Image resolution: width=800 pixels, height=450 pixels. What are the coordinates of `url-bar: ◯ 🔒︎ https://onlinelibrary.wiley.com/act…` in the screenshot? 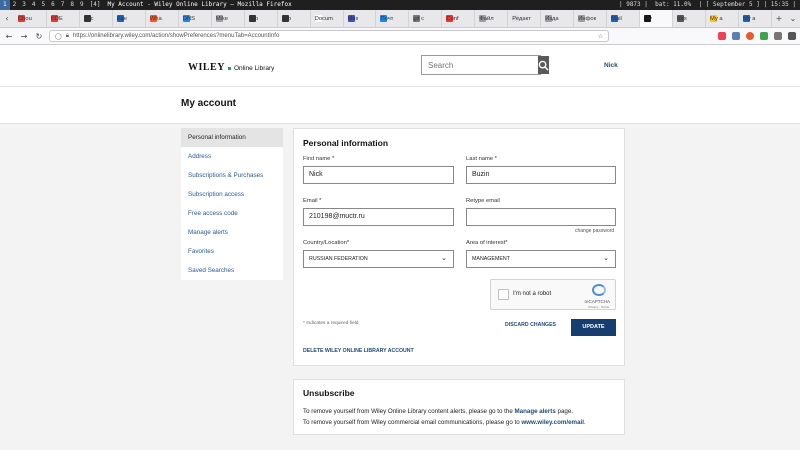 It's located at (329, 36).